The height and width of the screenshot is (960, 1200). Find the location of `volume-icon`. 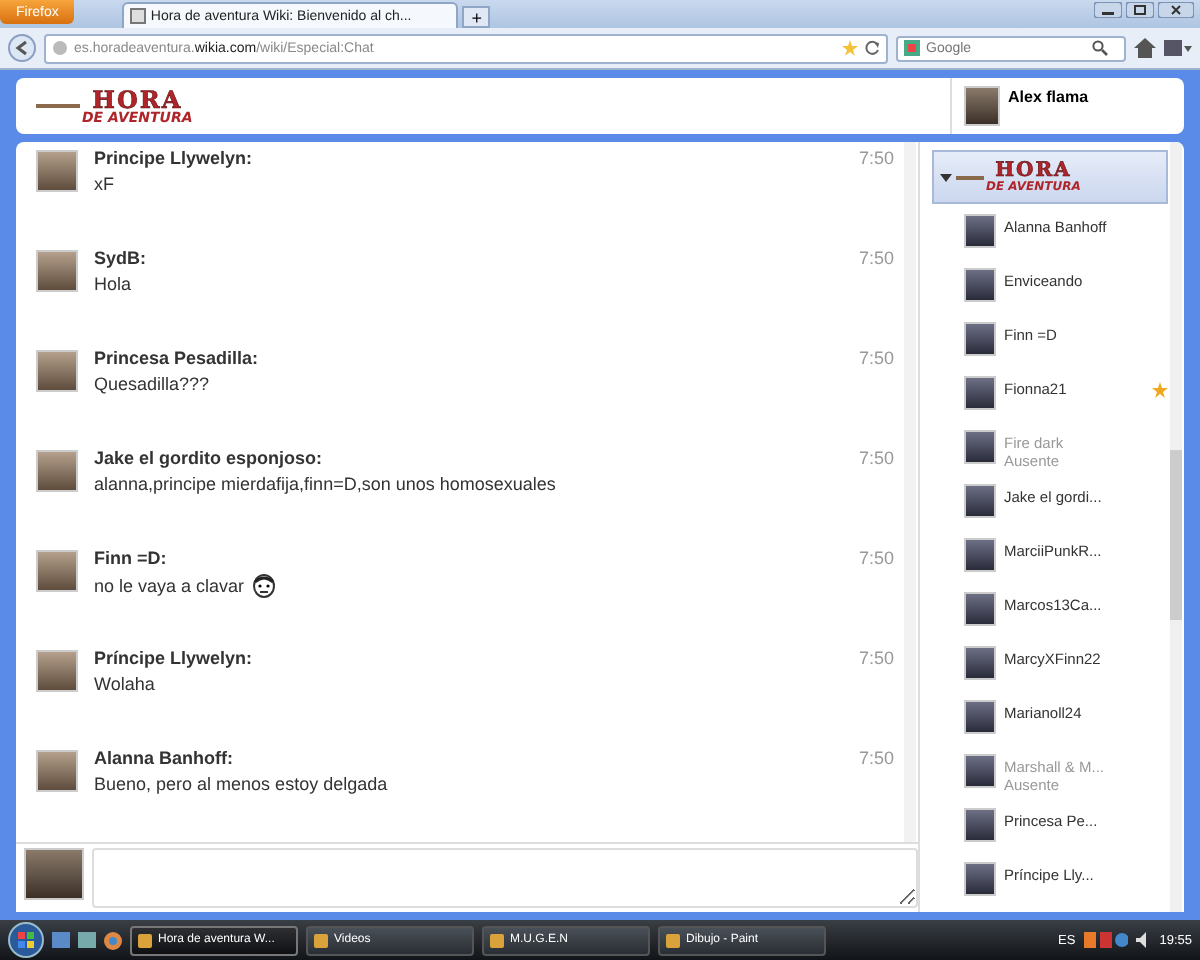

volume-icon is located at coordinates (1143, 940).